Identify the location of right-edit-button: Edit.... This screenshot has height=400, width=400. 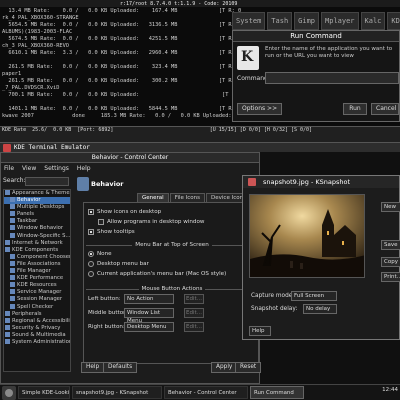
(194, 327).